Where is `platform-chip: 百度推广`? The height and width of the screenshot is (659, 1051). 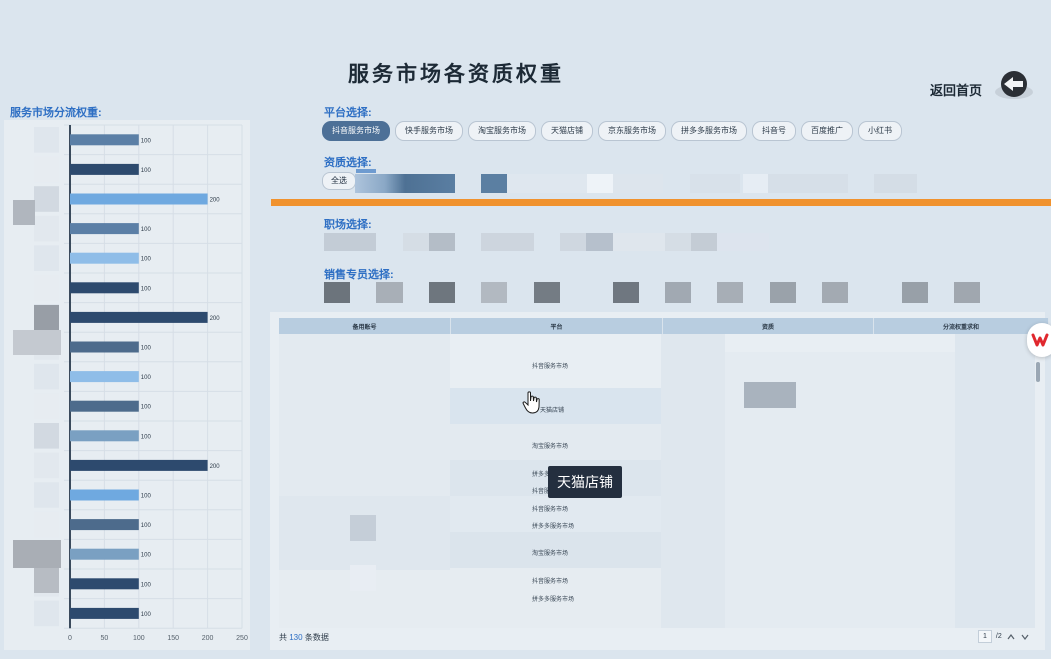
platform-chip: 百度推广 is located at coordinates (827, 131).